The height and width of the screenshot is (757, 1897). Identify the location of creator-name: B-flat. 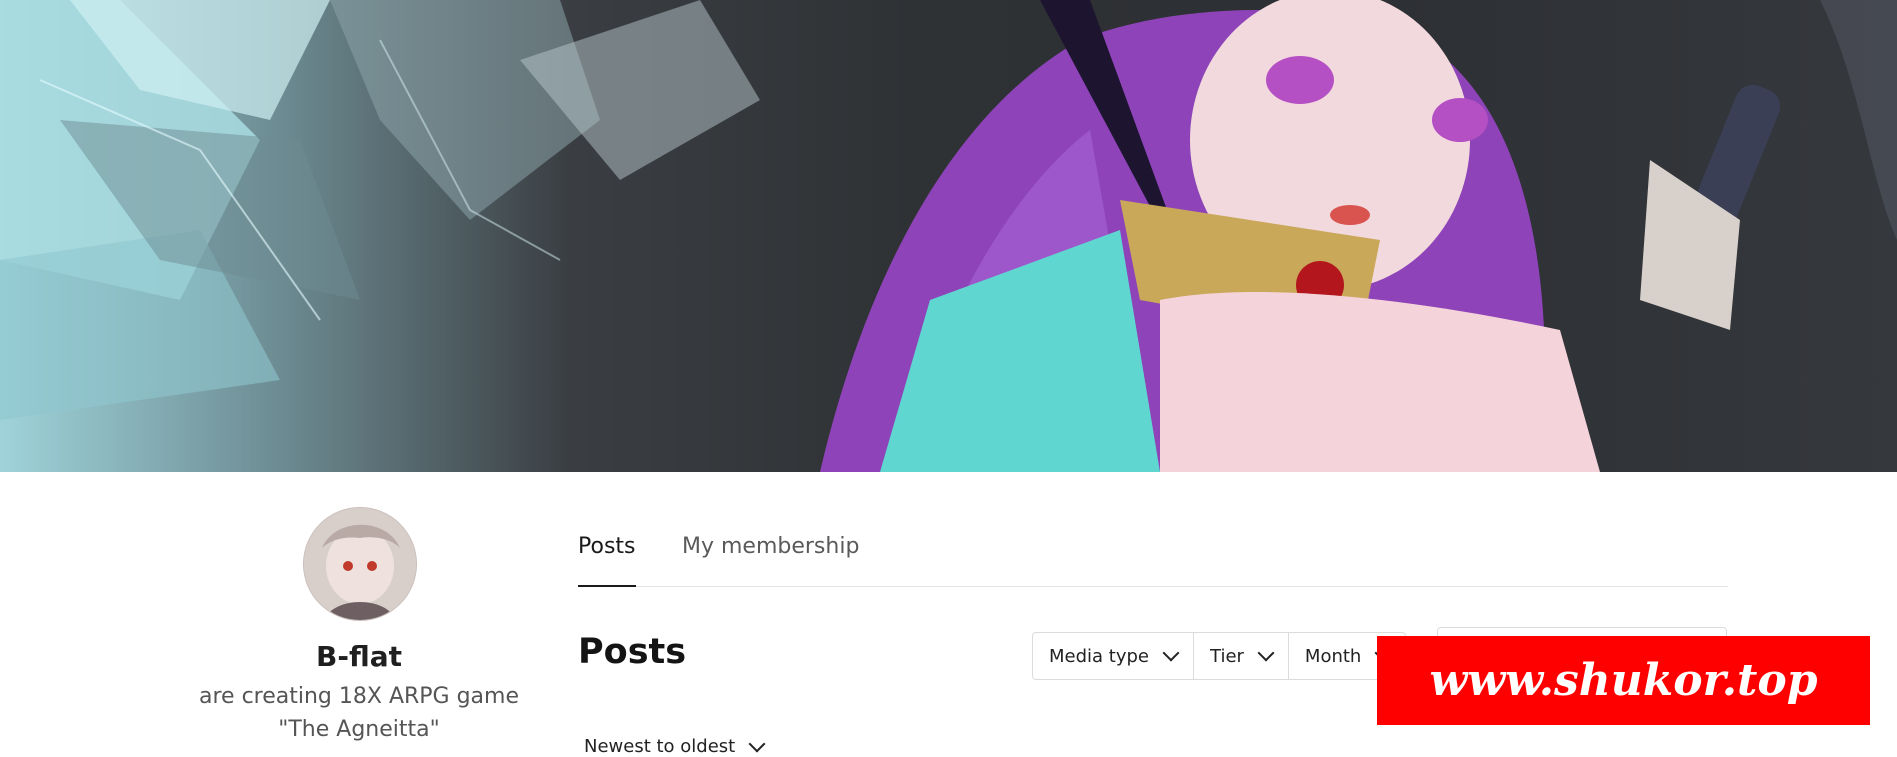
(359, 656).